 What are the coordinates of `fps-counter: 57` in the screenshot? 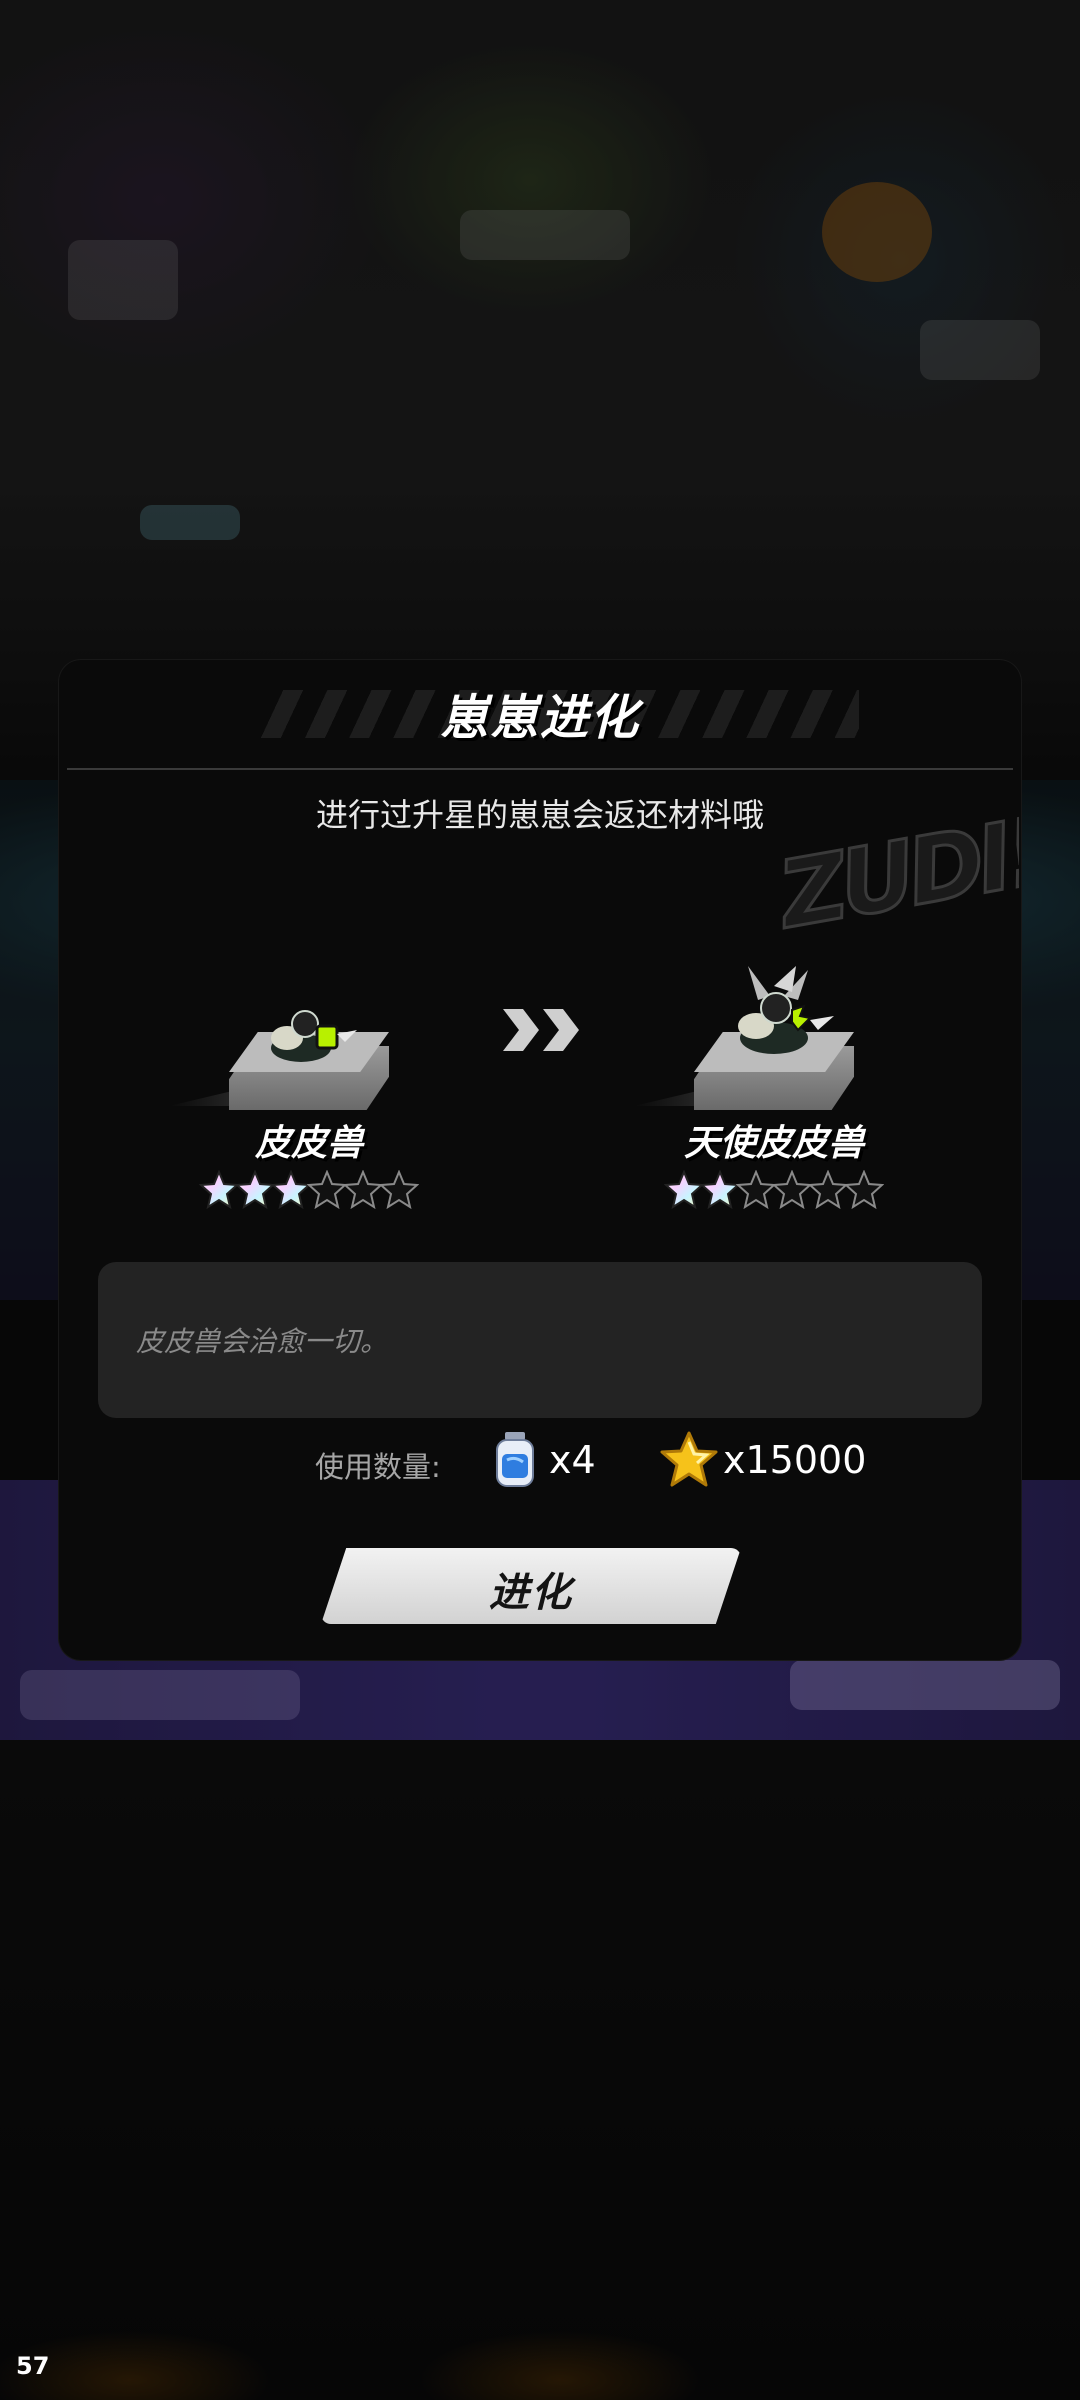 It's located at (33, 2366).